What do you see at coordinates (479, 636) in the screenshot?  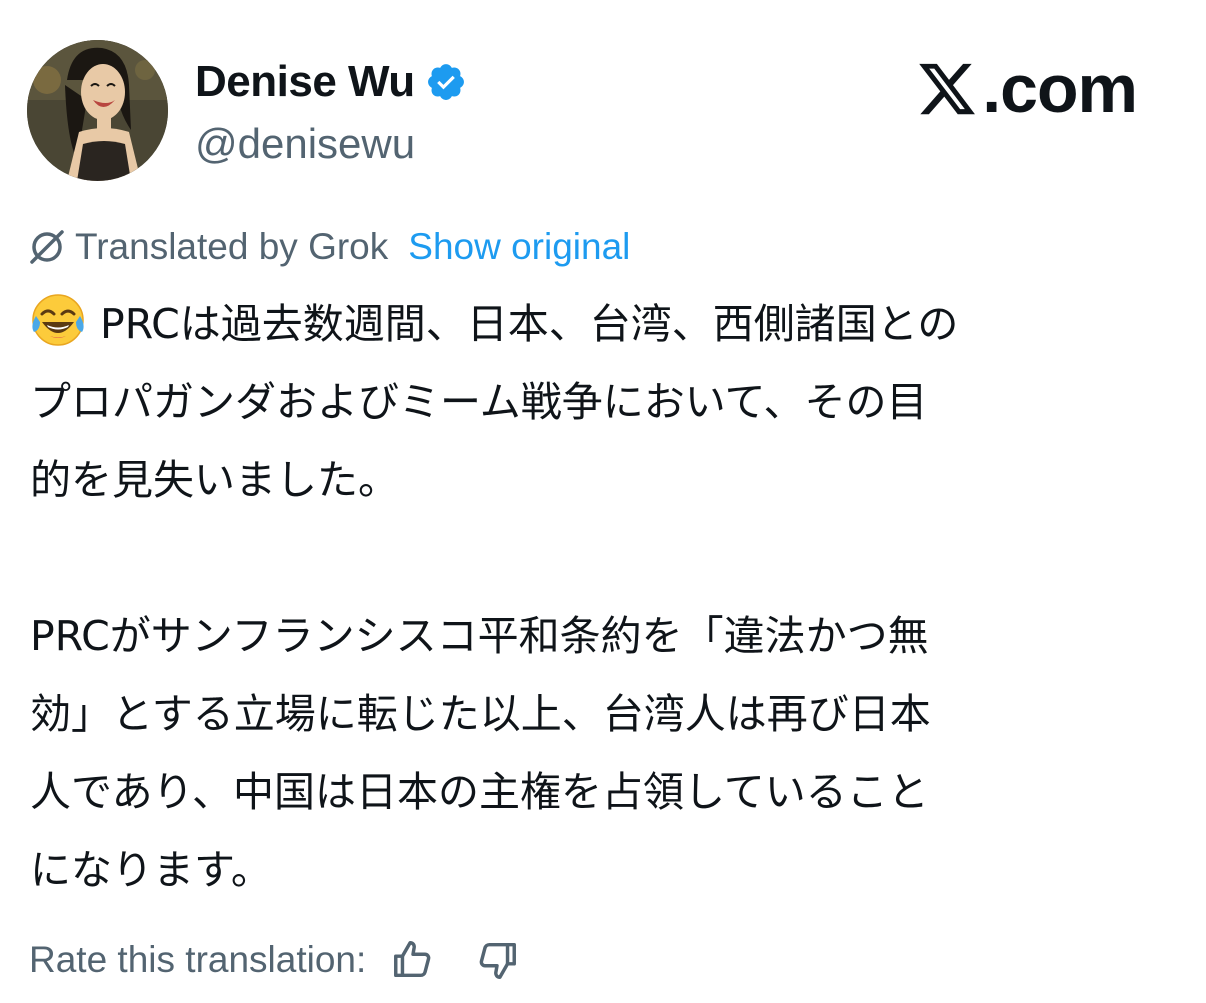 I see `tweet-line: PRCがサンフランシスコ平和条約を「違法かつ無` at bounding box center [479, 636].